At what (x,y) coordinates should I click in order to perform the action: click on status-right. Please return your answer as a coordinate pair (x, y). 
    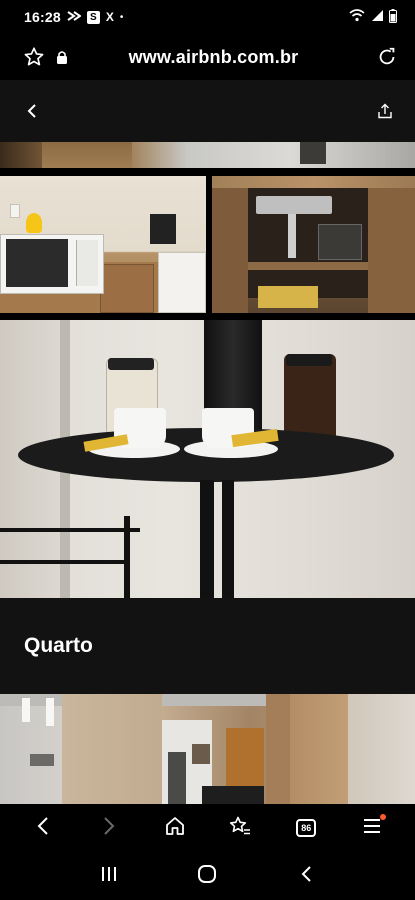
    Looking at the image, I should click on (373, 17).